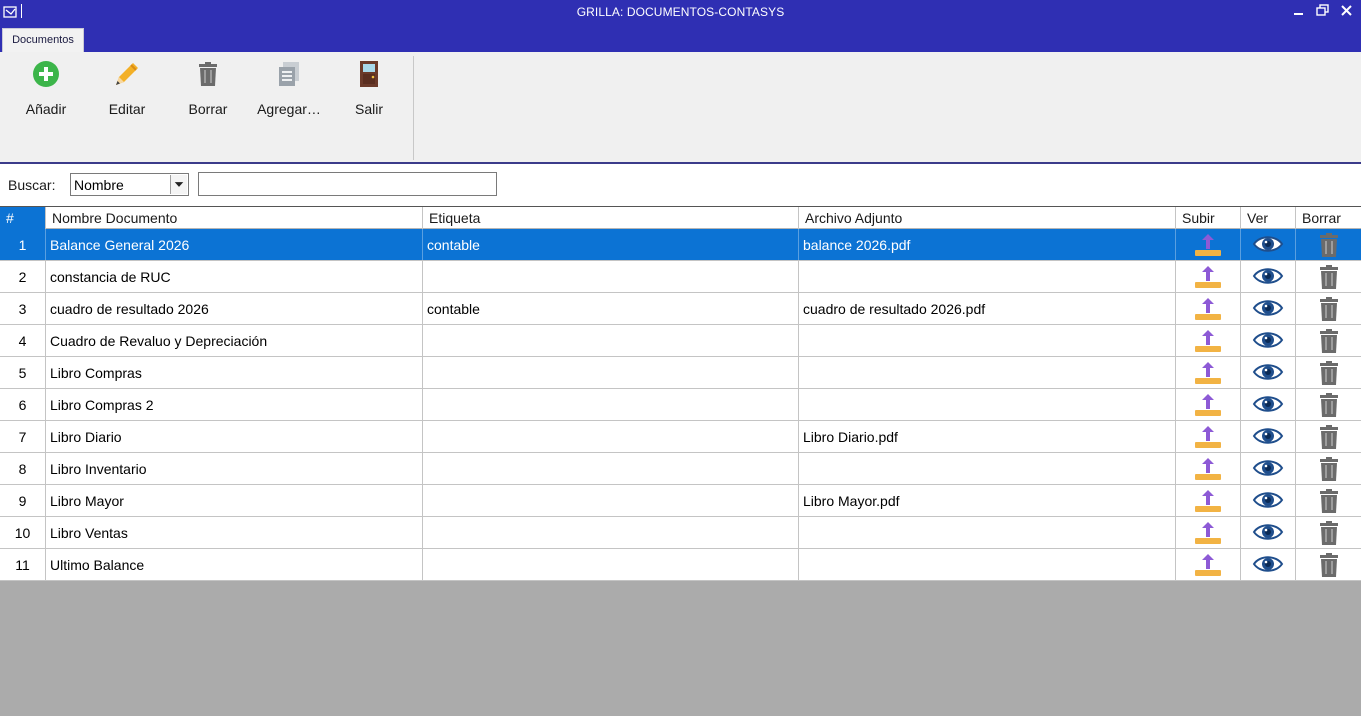 The height and width of the screenshot is (716, 1361). Describe the element at coordinates (1328, 218) in the screenshot. I see `column-header-delete: Borrar` at that location.